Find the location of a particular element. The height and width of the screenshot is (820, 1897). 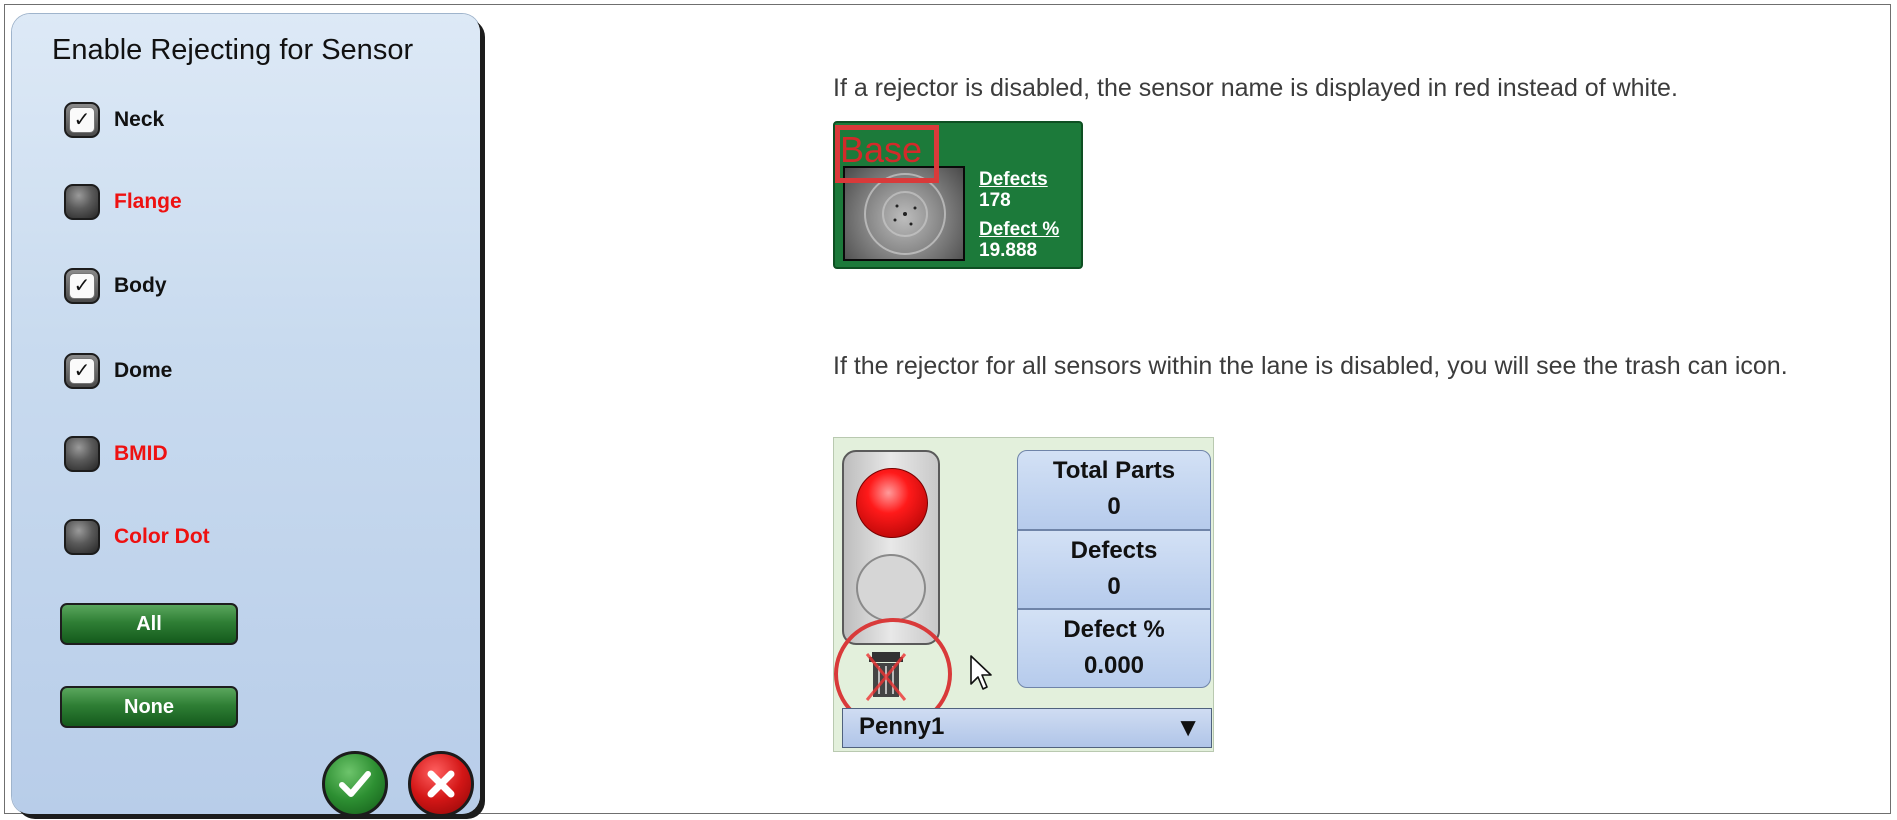

defect-pct-box: Defect % 0.000 is located at coordinates (1114, 648).